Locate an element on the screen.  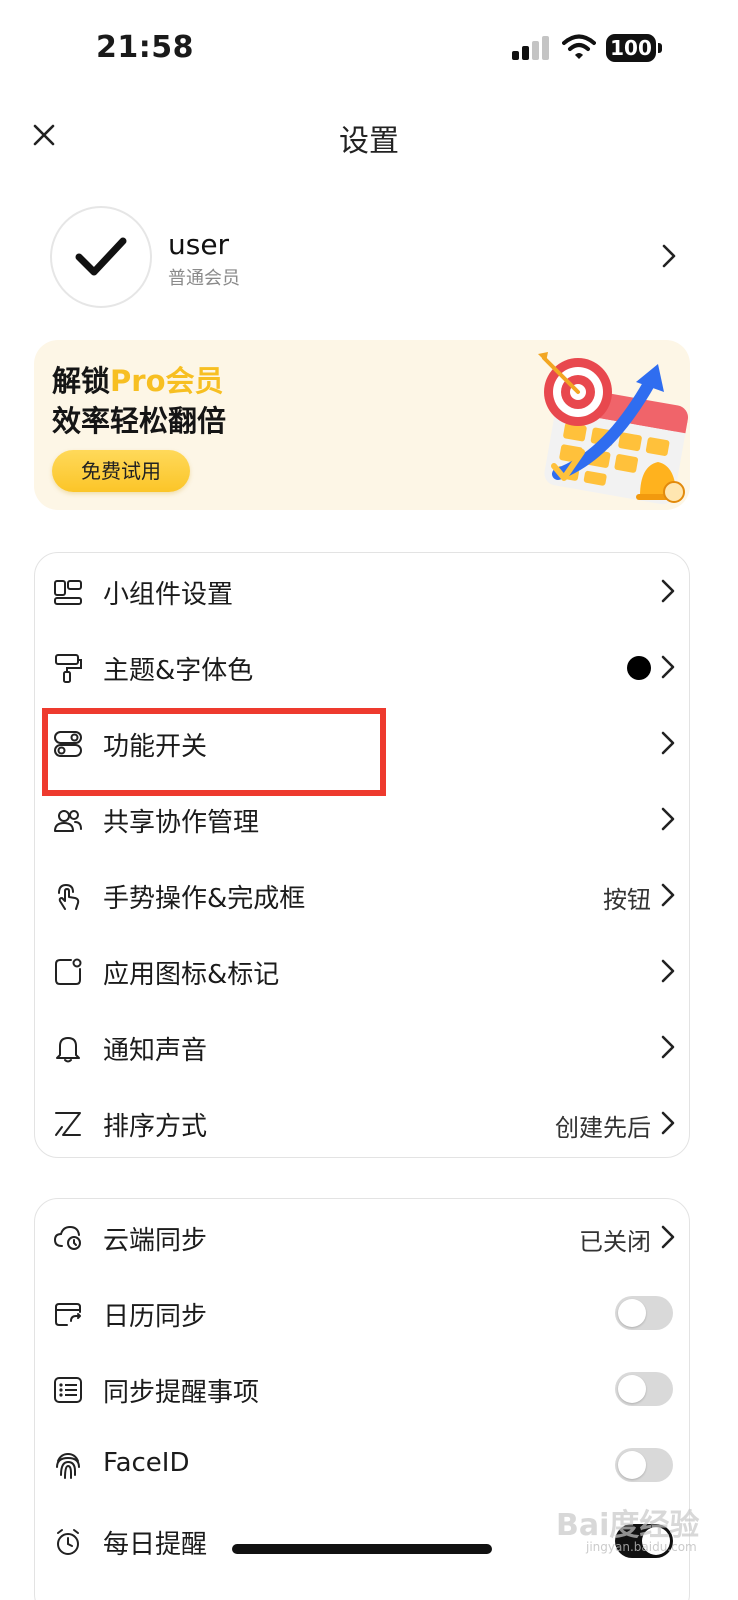
alarm-icon is located at coordinates (68, 1542).